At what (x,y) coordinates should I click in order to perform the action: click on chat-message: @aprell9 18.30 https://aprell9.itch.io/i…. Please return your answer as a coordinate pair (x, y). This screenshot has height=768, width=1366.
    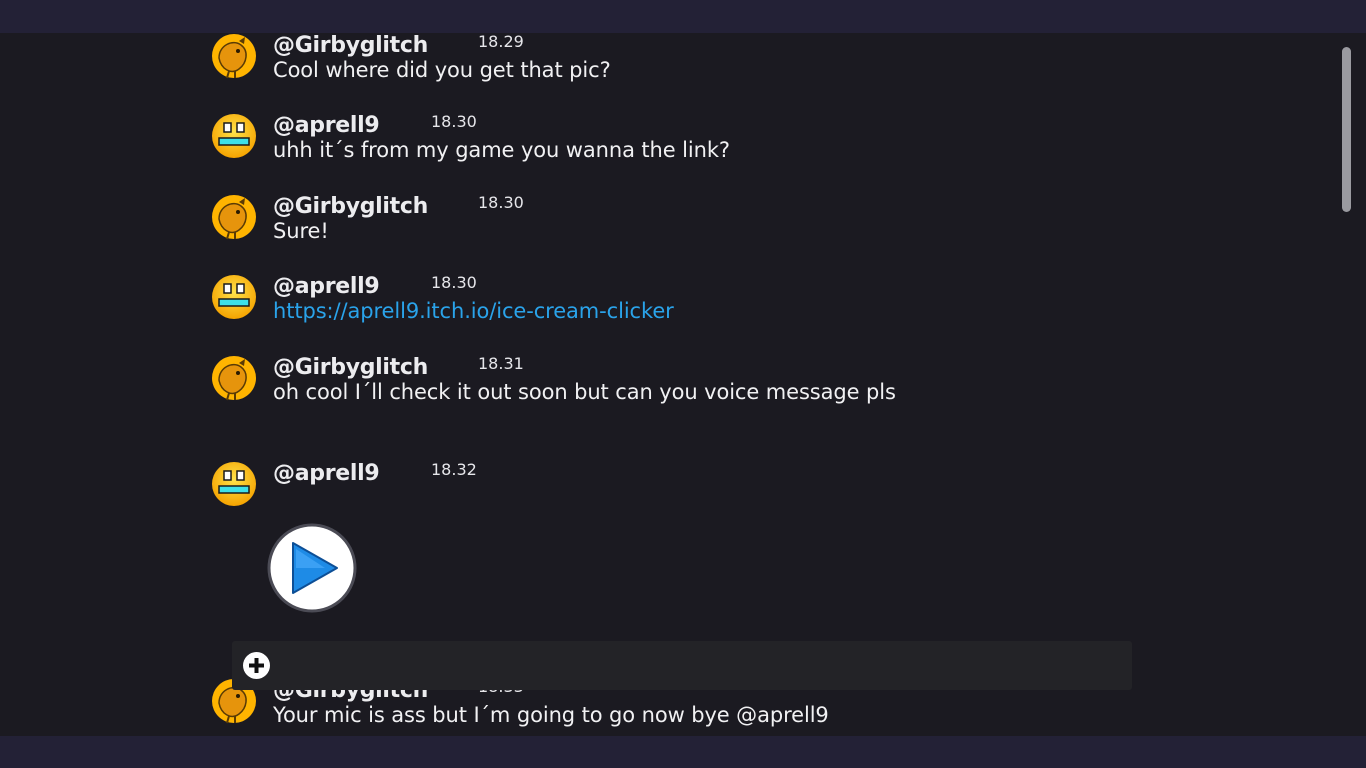
    Looking at the image, I should click on (683, 313).